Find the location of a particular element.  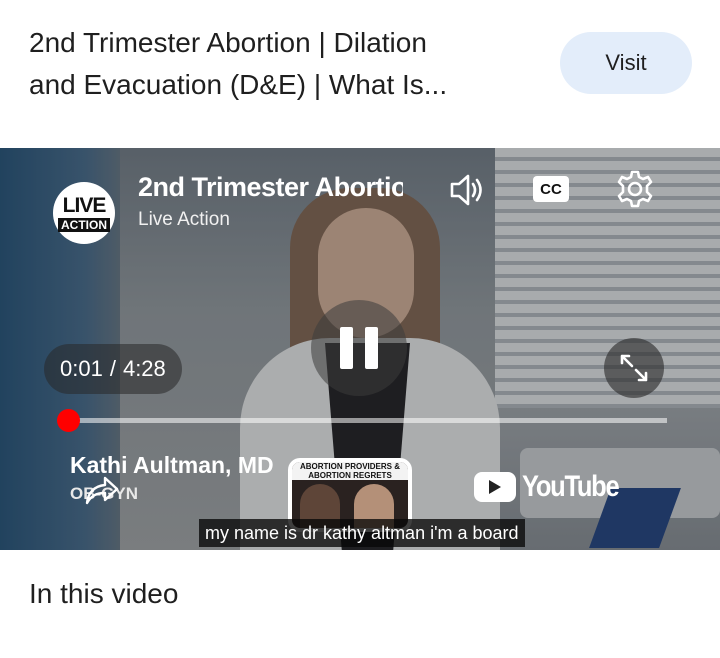

player-video-title: 2nd Trimester Abortion is located at coordinates (270, 189).